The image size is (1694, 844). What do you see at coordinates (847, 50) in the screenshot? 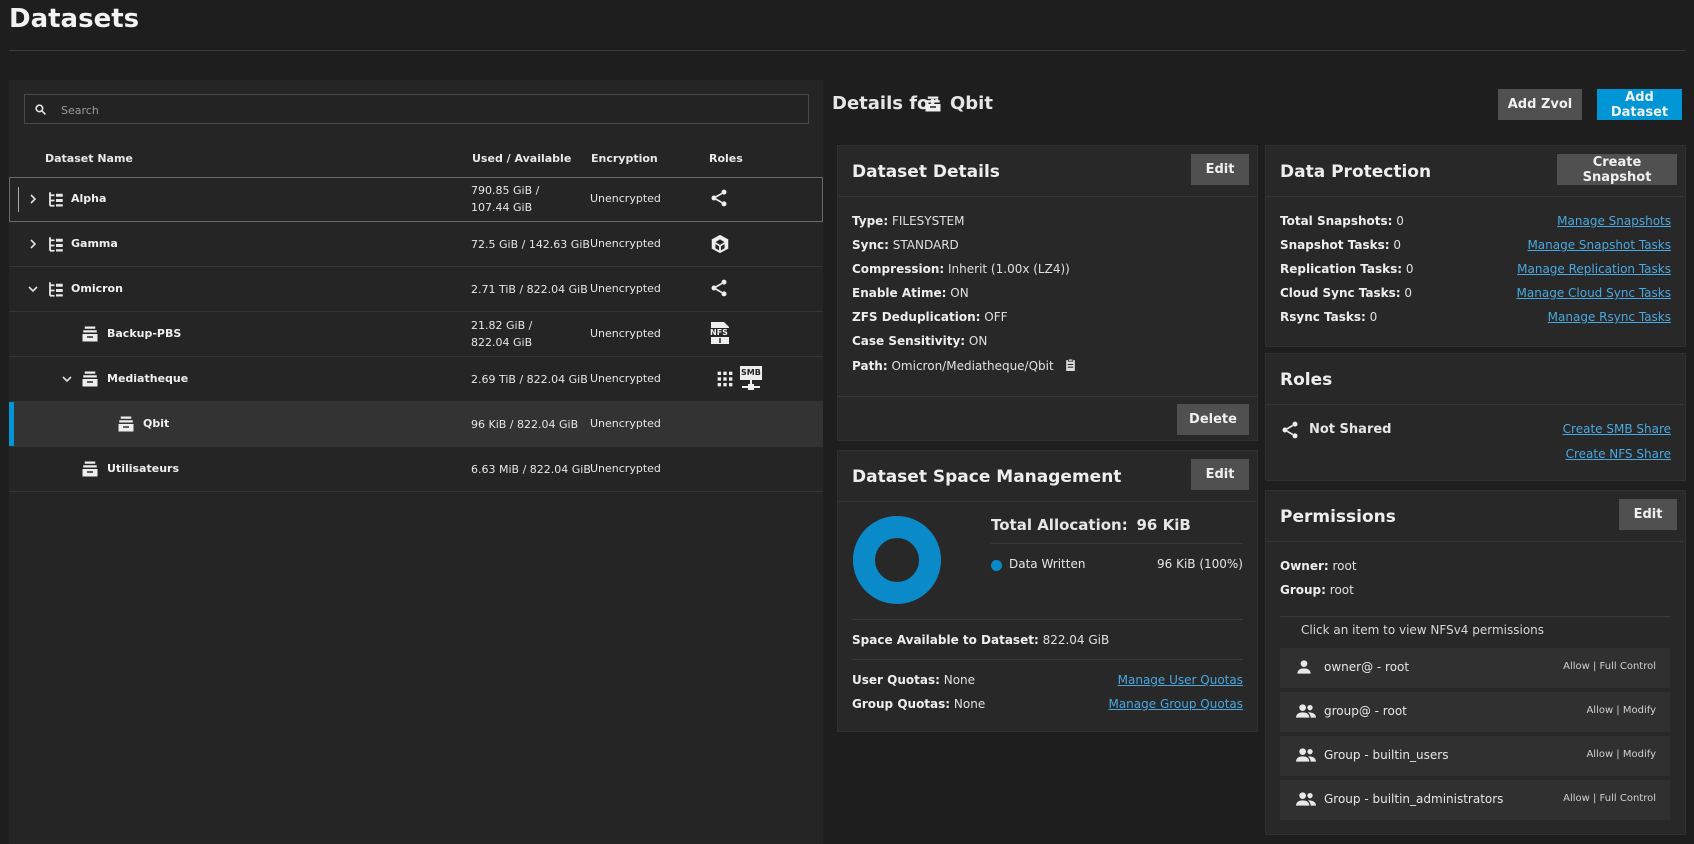
I see `title-divider` at bounding box center [847, 50].